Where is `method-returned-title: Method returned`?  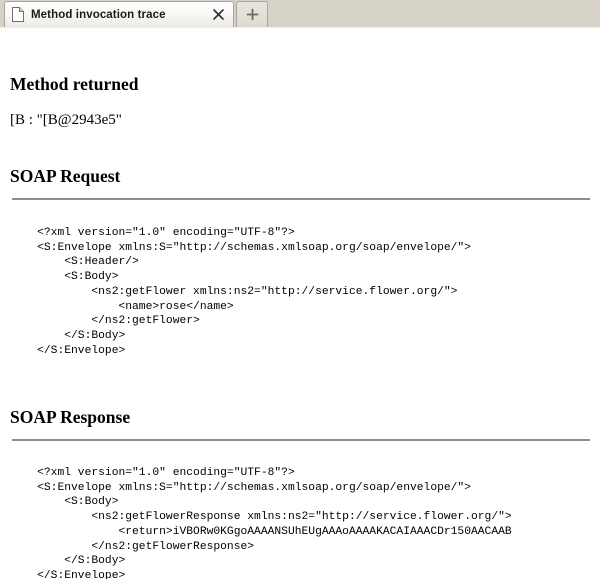 method-returned-title: Method returned is located at coordinates (74, 84).